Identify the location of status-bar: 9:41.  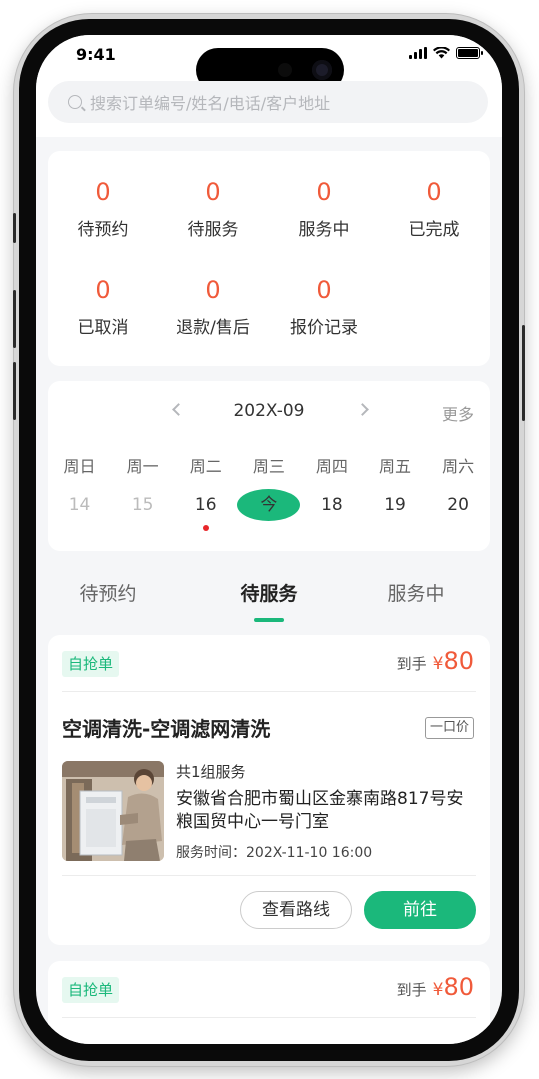
(269, 63).